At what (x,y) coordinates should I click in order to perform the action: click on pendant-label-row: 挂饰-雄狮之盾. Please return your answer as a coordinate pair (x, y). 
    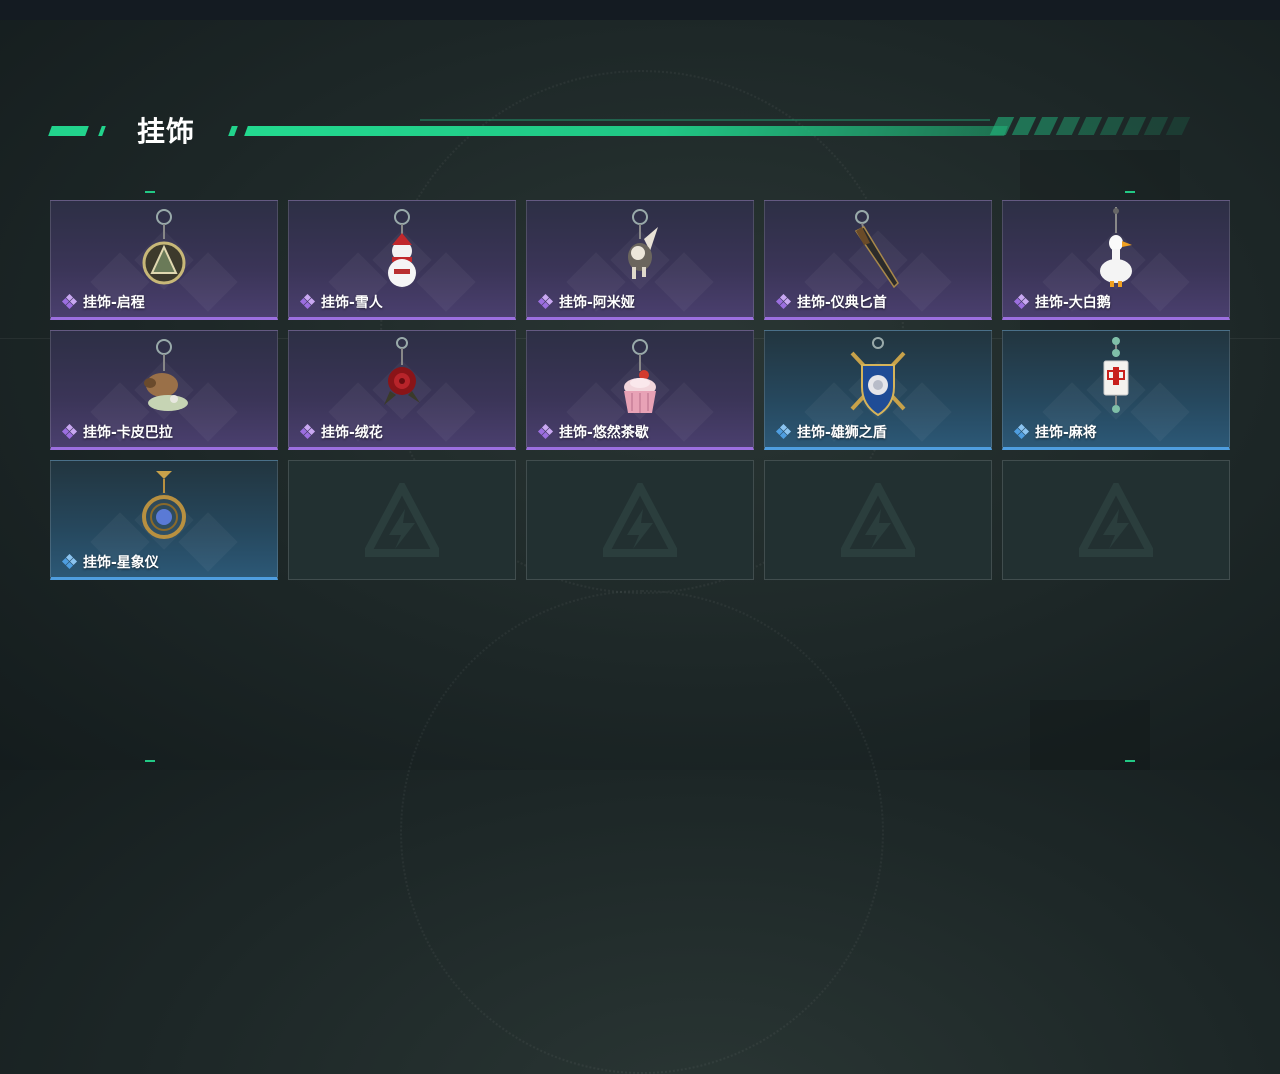
    Looking at the image, I should click on (831, 432).